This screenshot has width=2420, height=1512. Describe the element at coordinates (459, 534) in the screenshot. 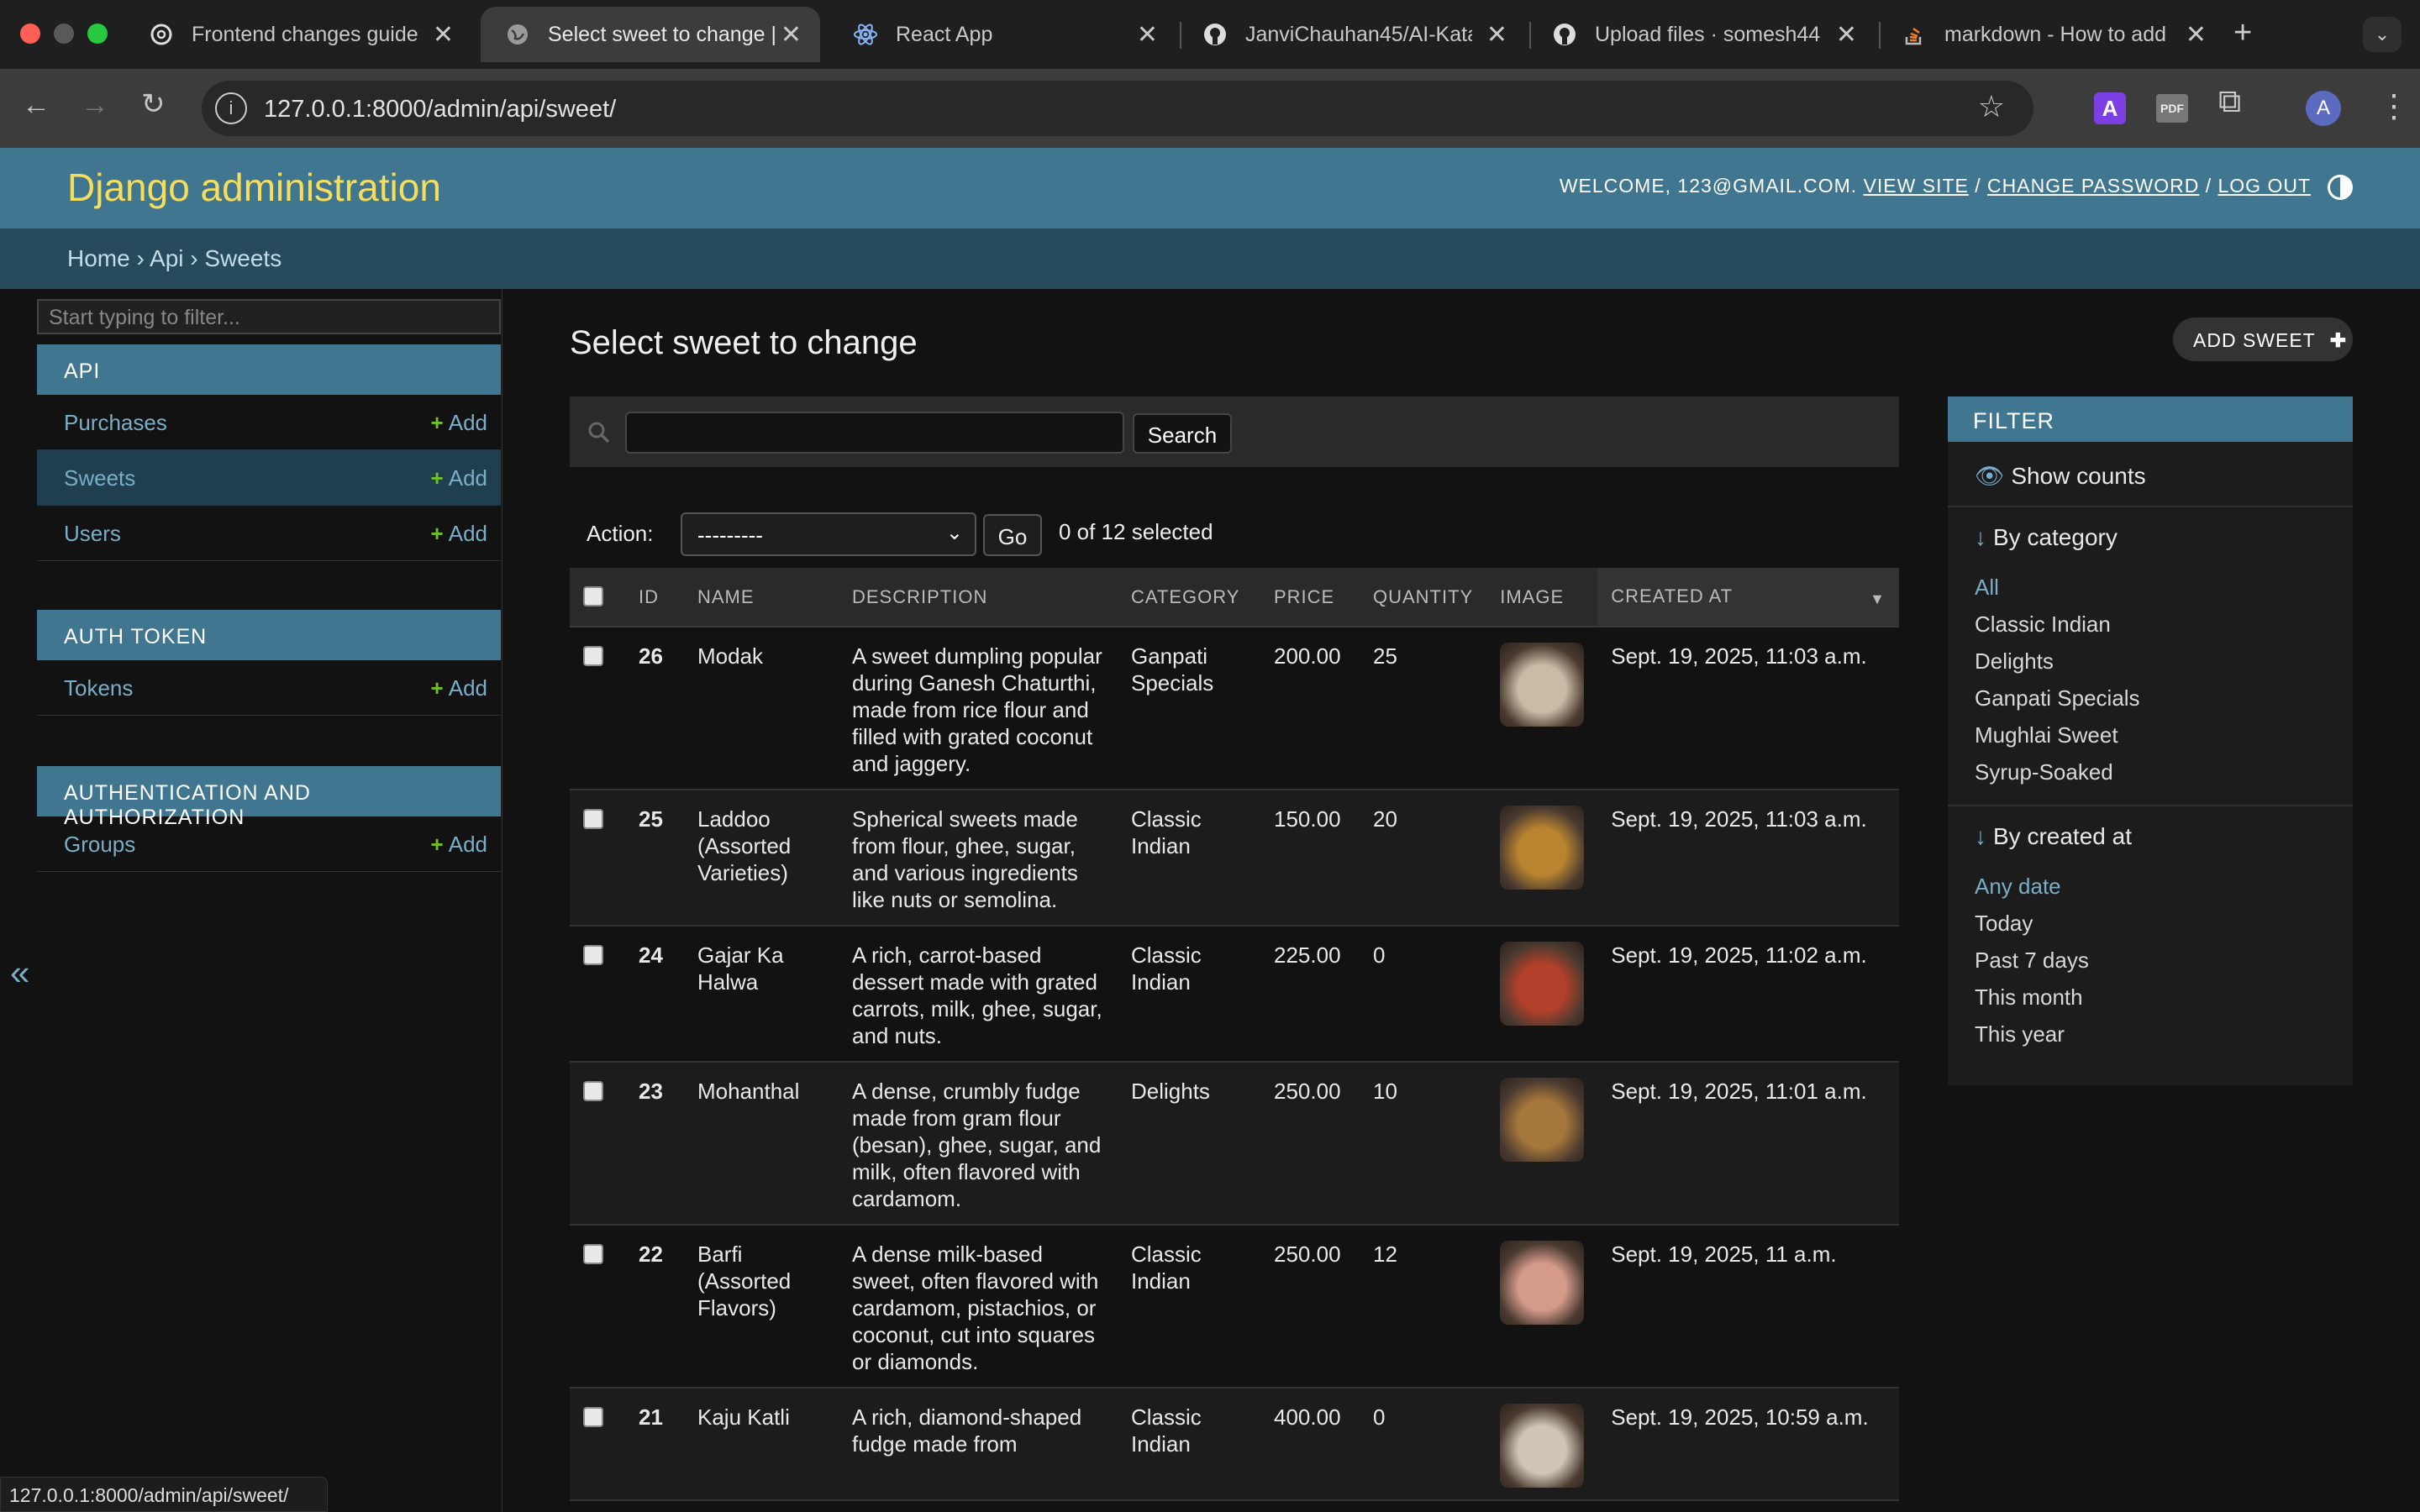

I see `add-user-link: + Add` at that location.